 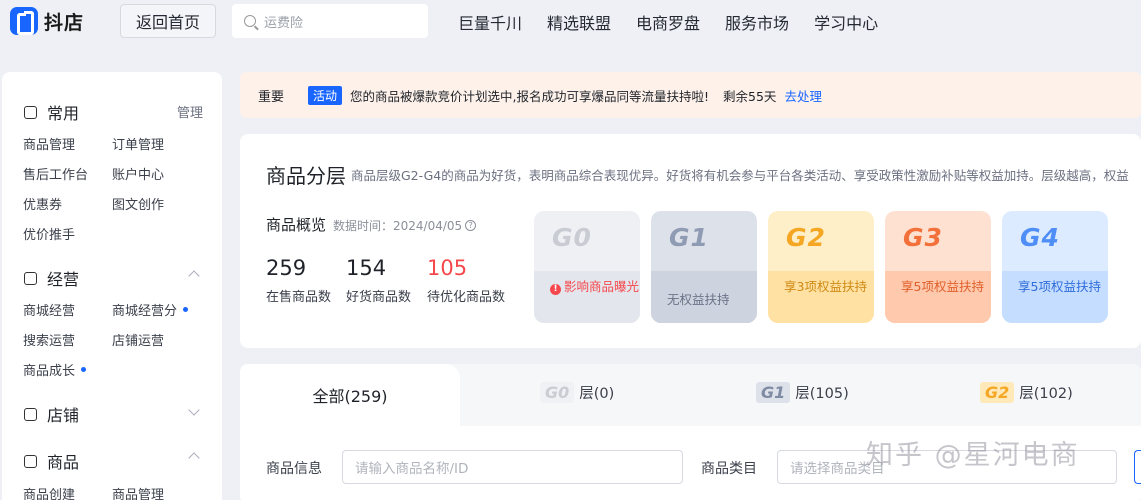 What do you see at coordinates (1137, 467) in the screenshot?
I see `query-button` at bounding box center [1137, 467].